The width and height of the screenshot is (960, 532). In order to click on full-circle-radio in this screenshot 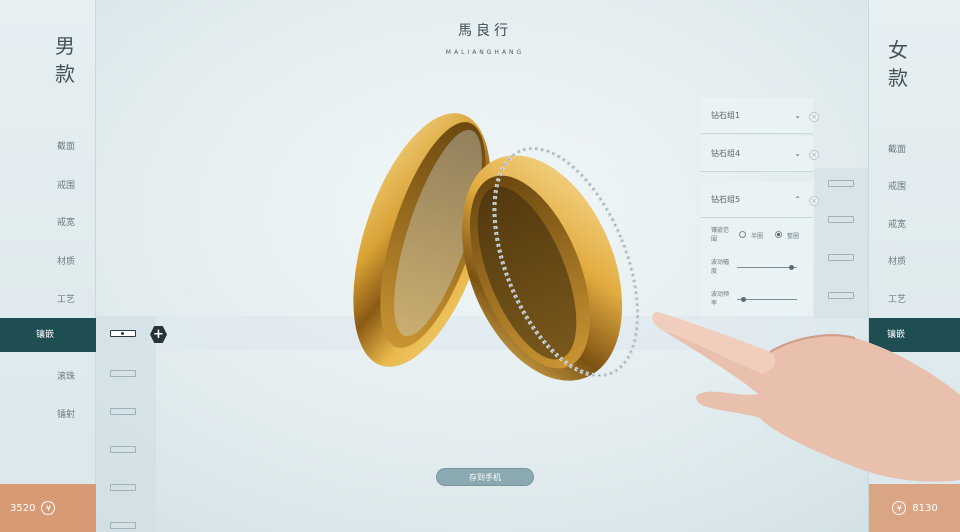, I will do `click(778, 234)`.